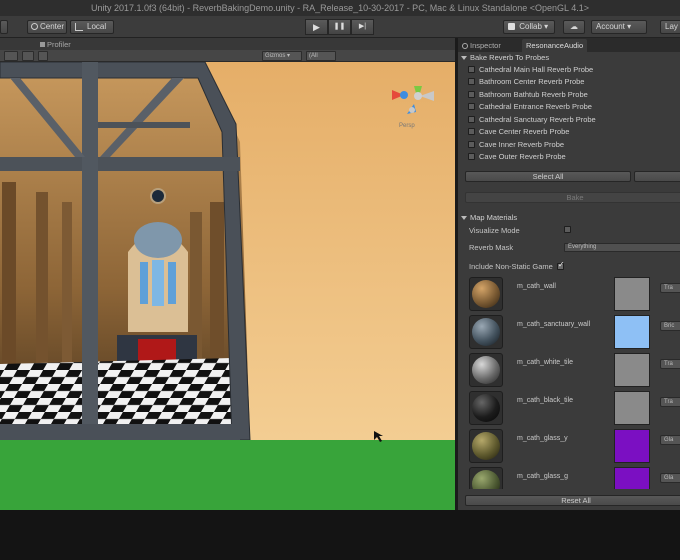 Image resolution: width=680 pixels, height=560 pixels. I want to click on pivot-center-button: Center, so click(47, 27).